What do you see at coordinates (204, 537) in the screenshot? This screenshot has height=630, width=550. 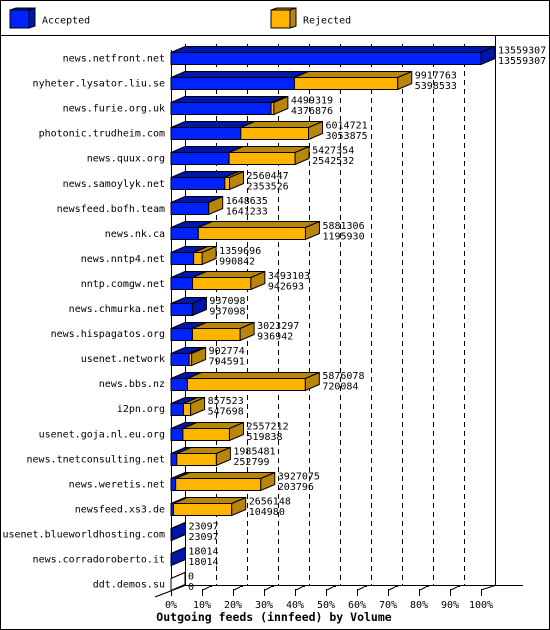 I see `value-label-accepted: 23097` at bounding box center [204, 537].